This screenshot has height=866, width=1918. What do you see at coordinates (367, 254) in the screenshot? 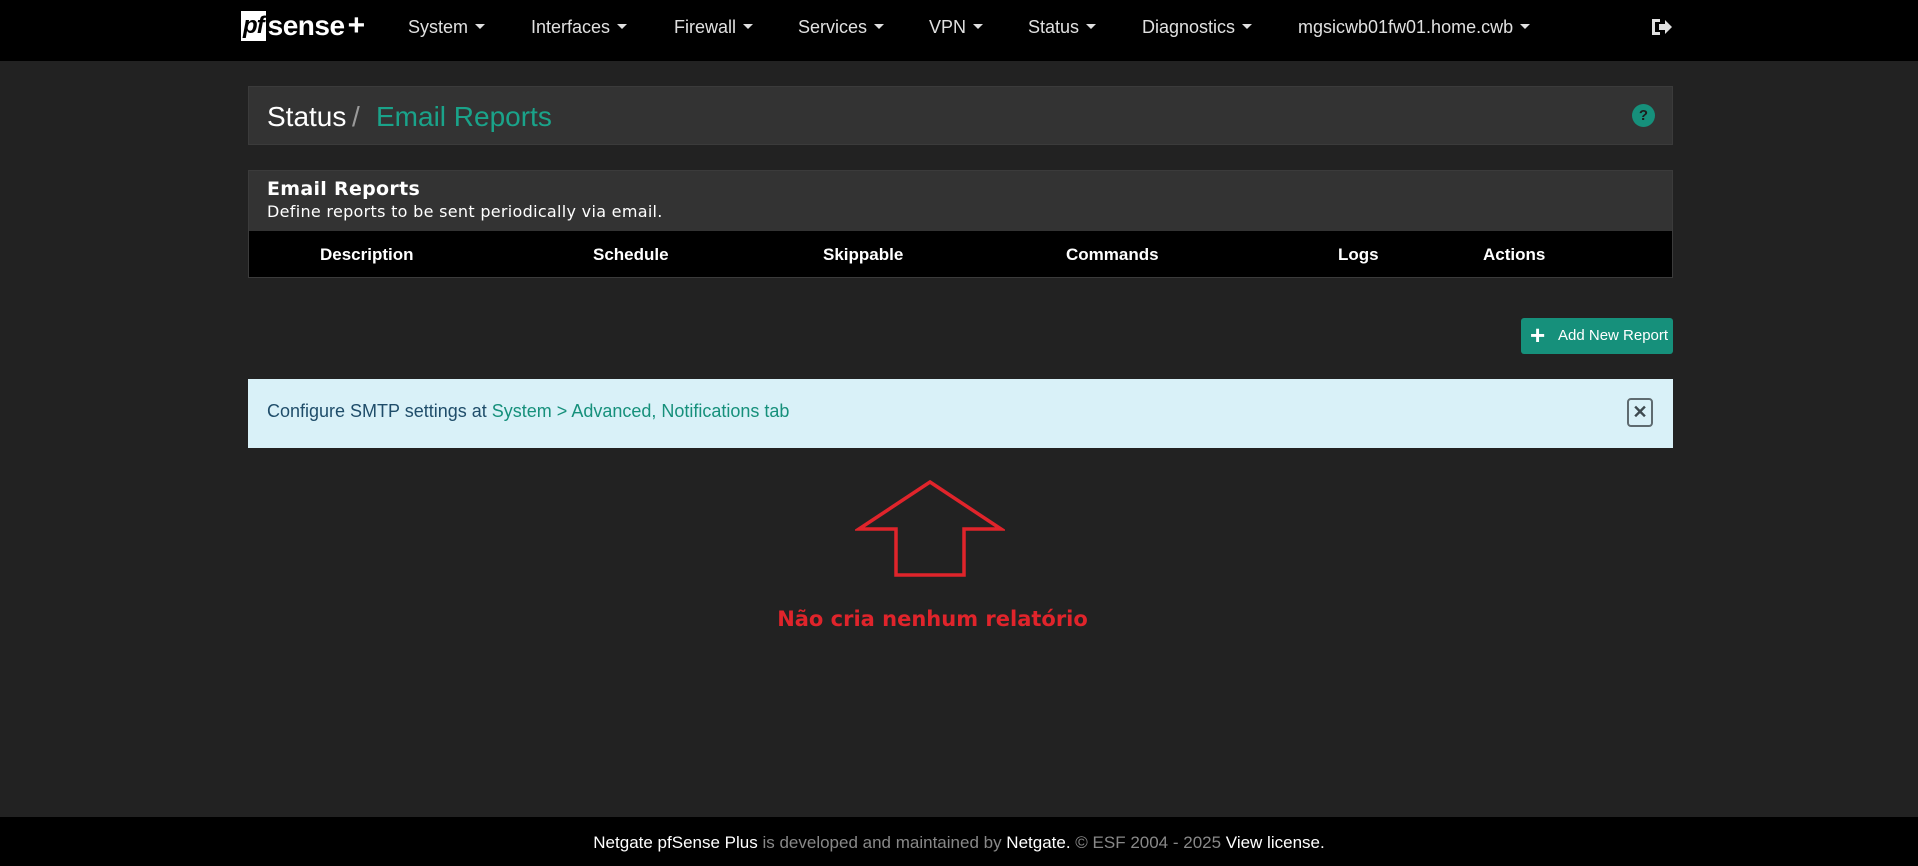
I see `column-header-description: Description` at bounding box center [367, 254].